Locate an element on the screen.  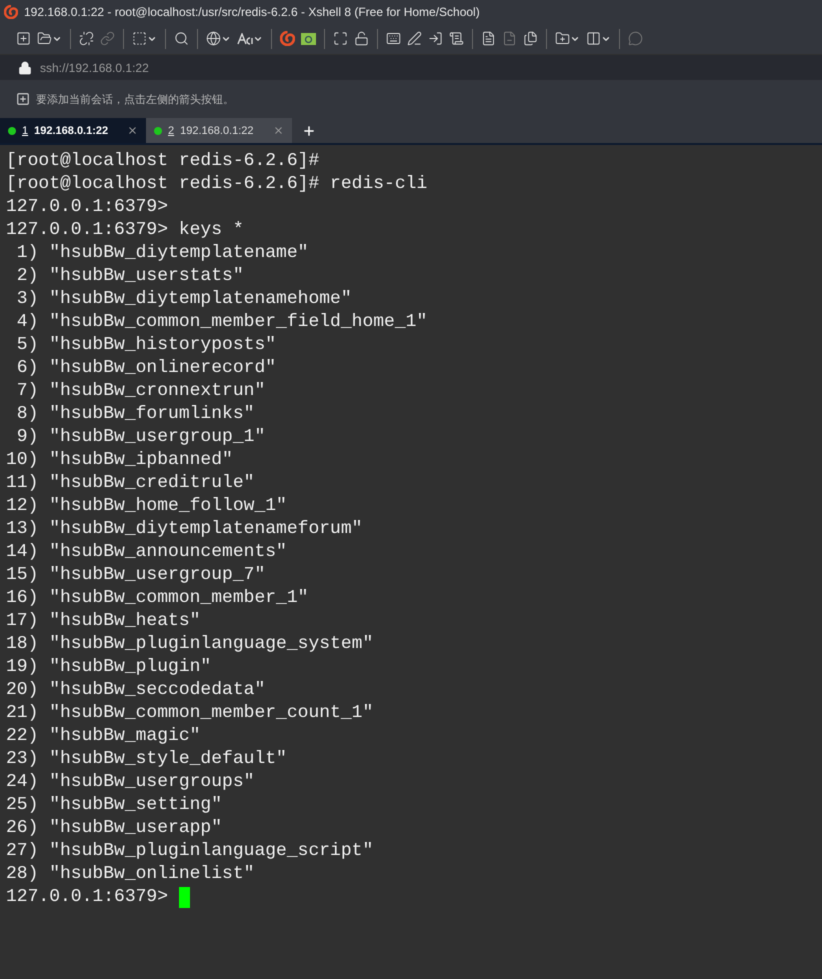
terminal-line: 1) "hsubBw_diytemplatename" is located at coordinates (162, 253).